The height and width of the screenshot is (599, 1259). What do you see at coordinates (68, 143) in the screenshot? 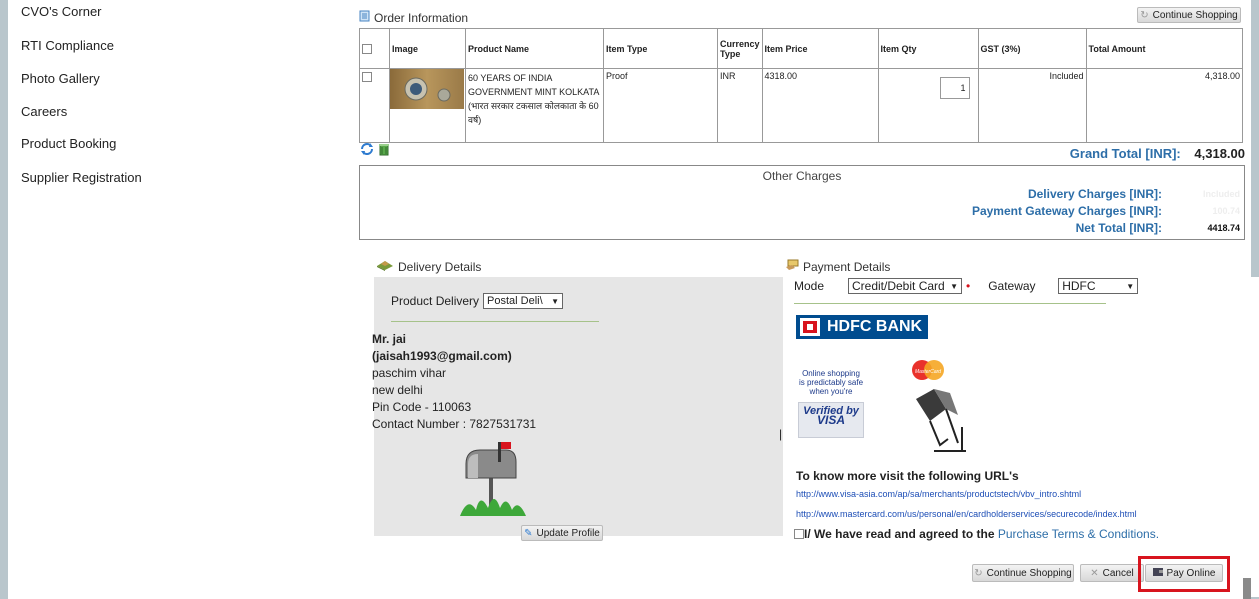
I see `sidebar-item-product-booking: Product Booking` at bounding box center [68, 143].